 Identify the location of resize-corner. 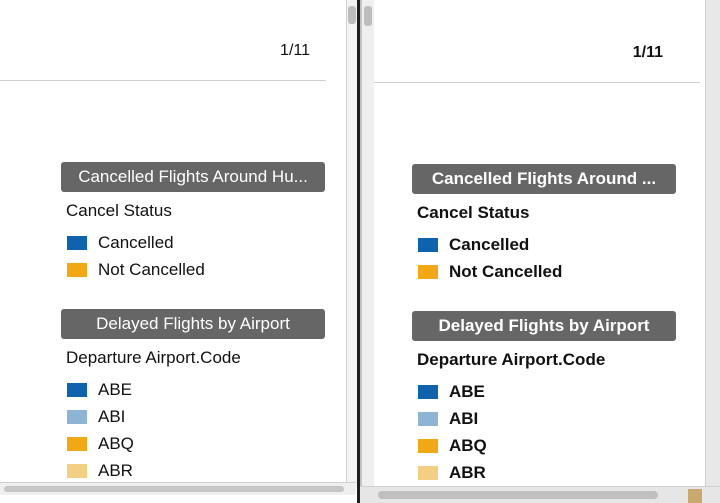
(695, 496).